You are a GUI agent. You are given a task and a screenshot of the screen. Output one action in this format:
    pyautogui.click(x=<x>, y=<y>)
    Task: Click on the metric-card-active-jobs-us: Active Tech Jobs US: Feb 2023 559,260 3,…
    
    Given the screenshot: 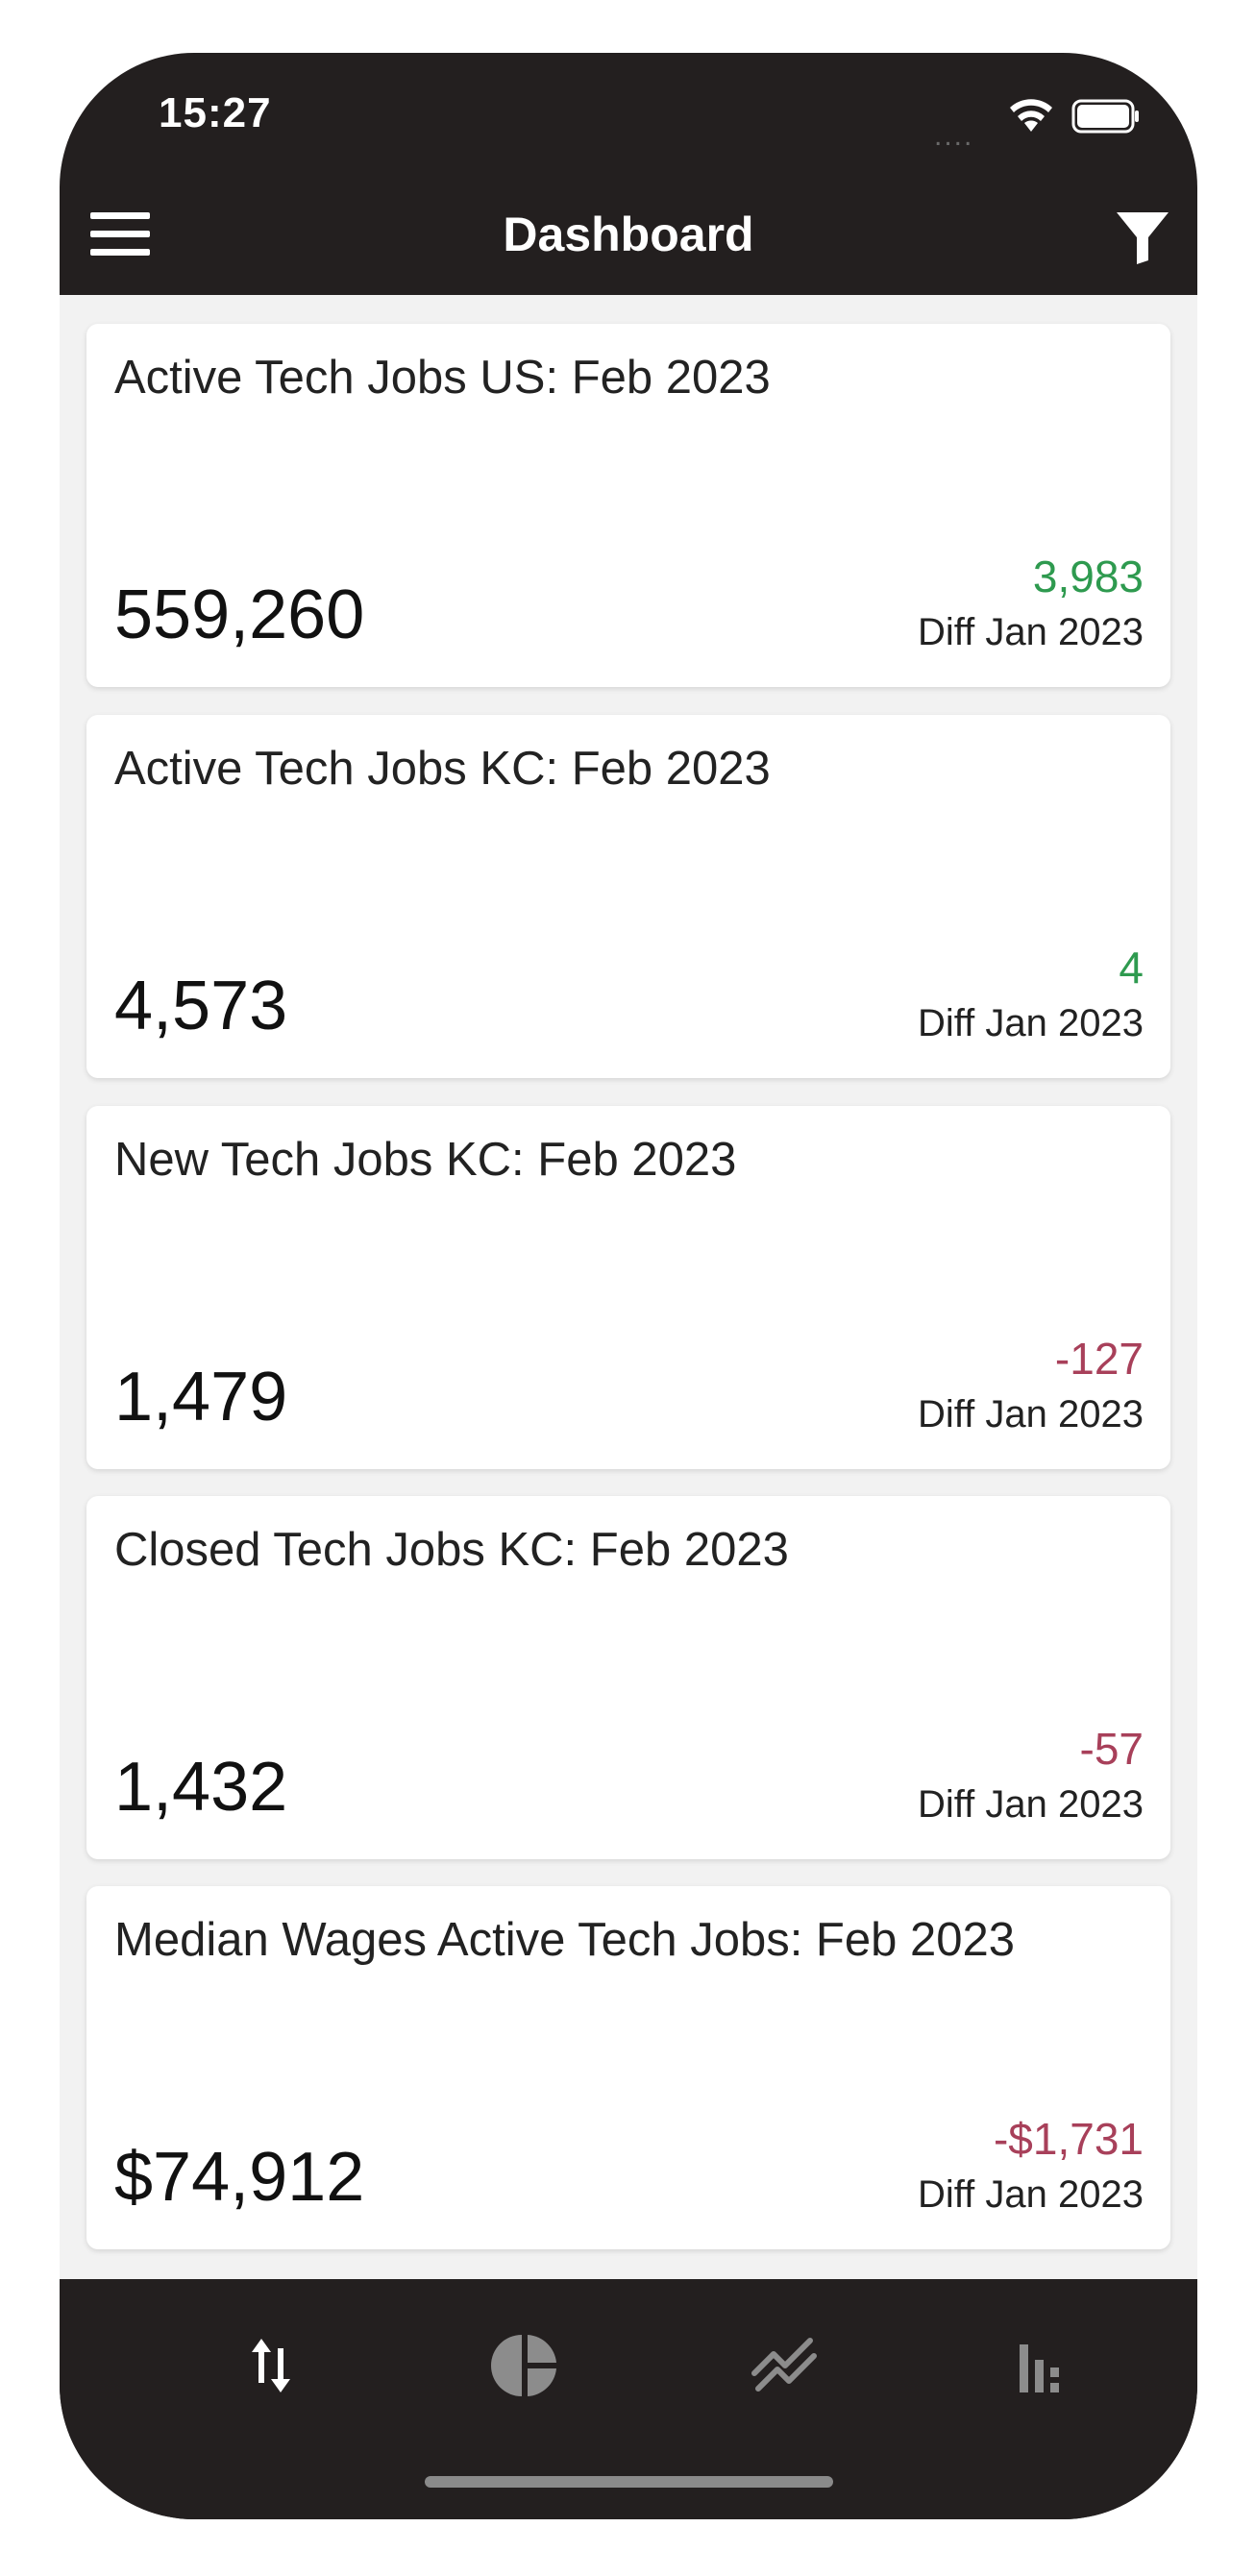 What is the action you would take?
    pyautogui.click(x=628, y=505)
    